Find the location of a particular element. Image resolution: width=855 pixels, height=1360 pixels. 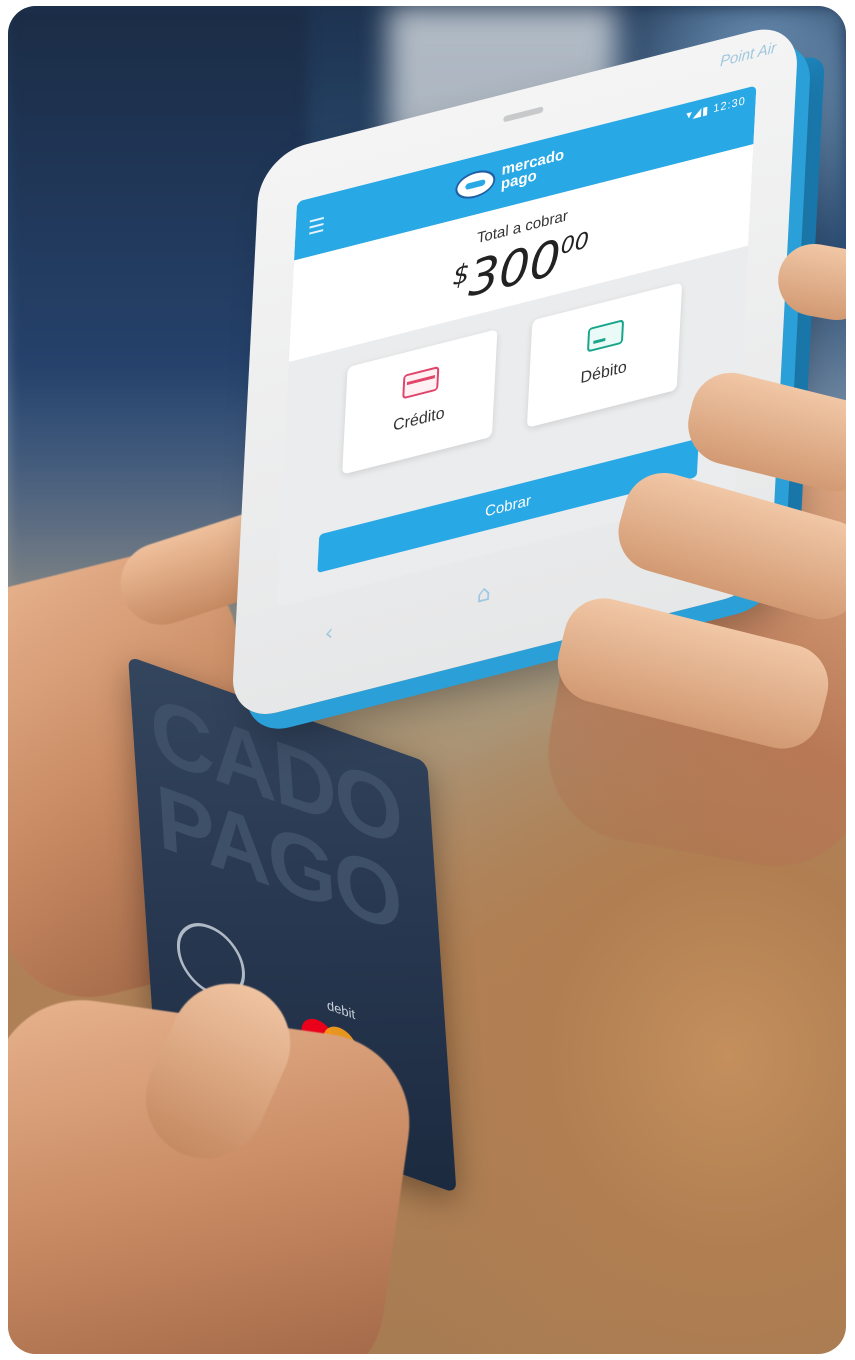

debit-option: Débito is located at coordinates (604, 355).